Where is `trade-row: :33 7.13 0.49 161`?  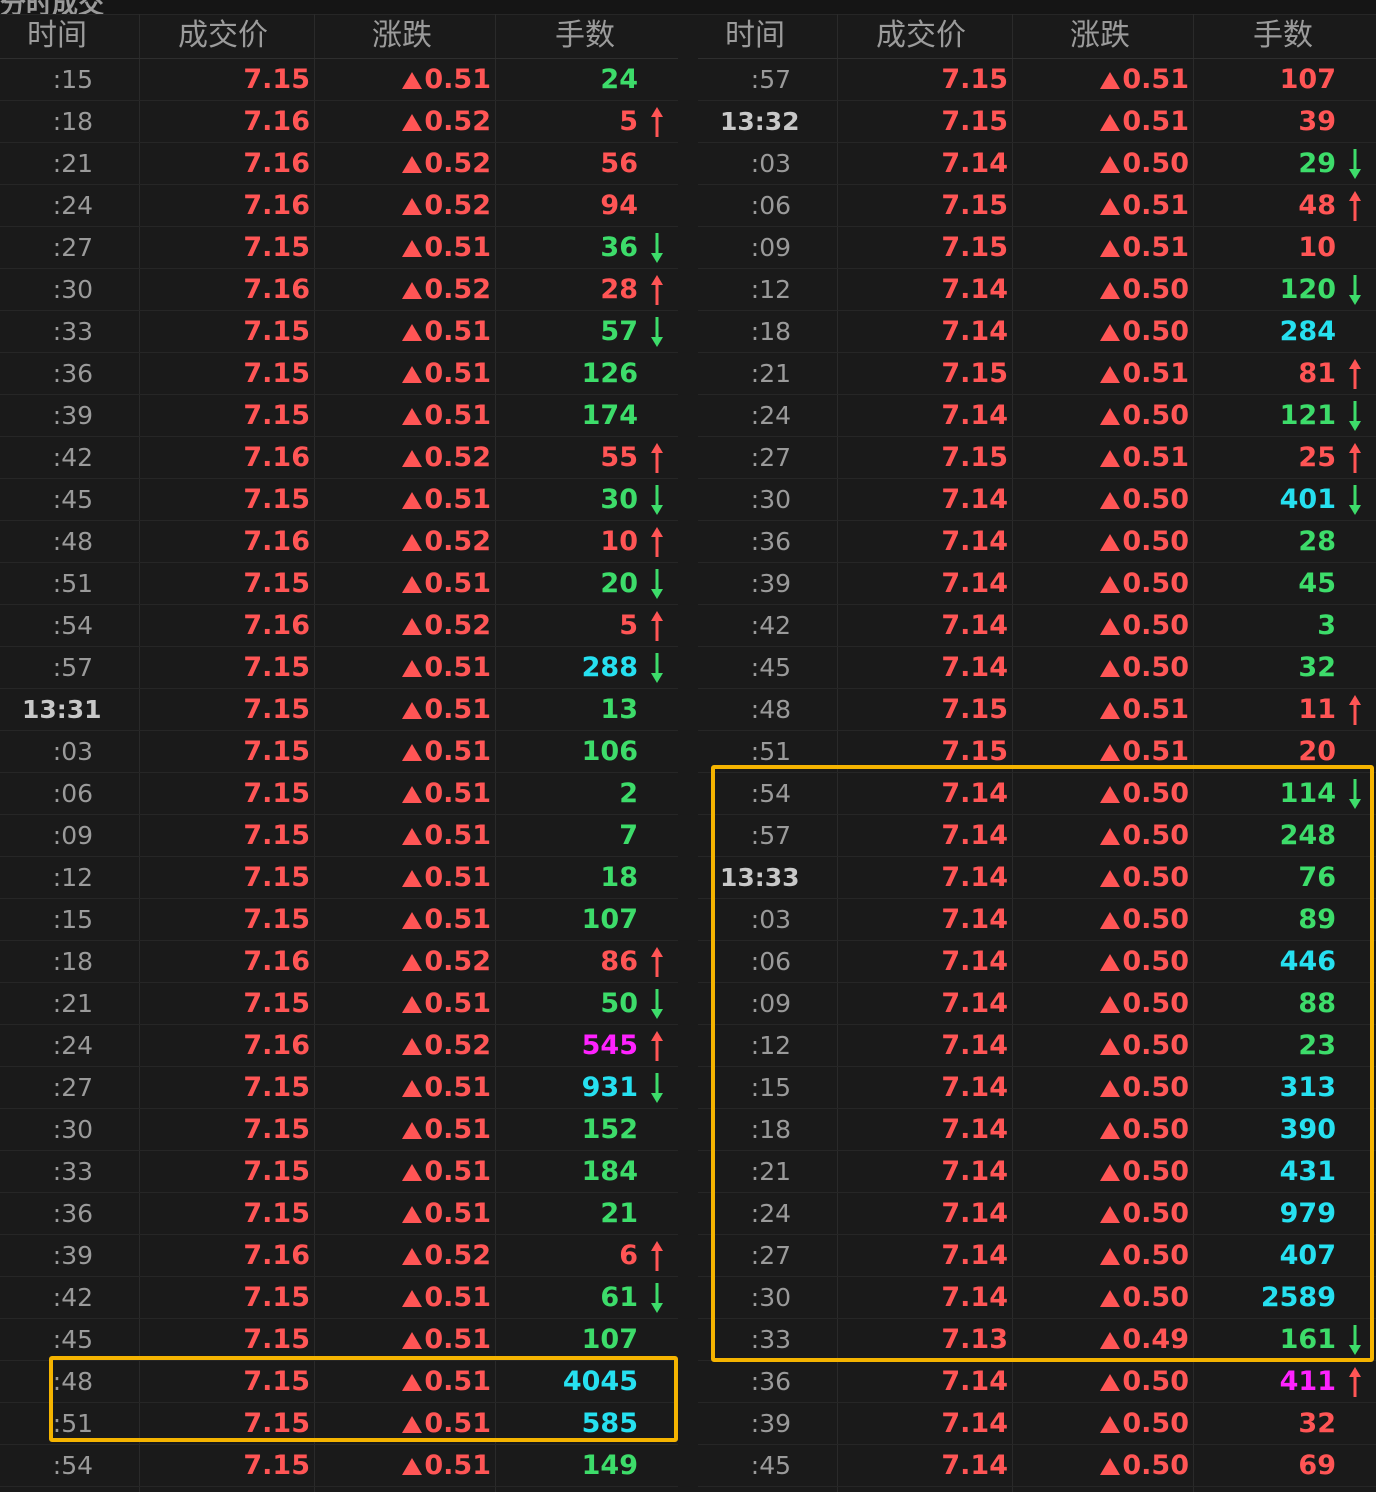 trade-row: :33 7.13 0.49 161 is located at coordinates (1037, 1340).